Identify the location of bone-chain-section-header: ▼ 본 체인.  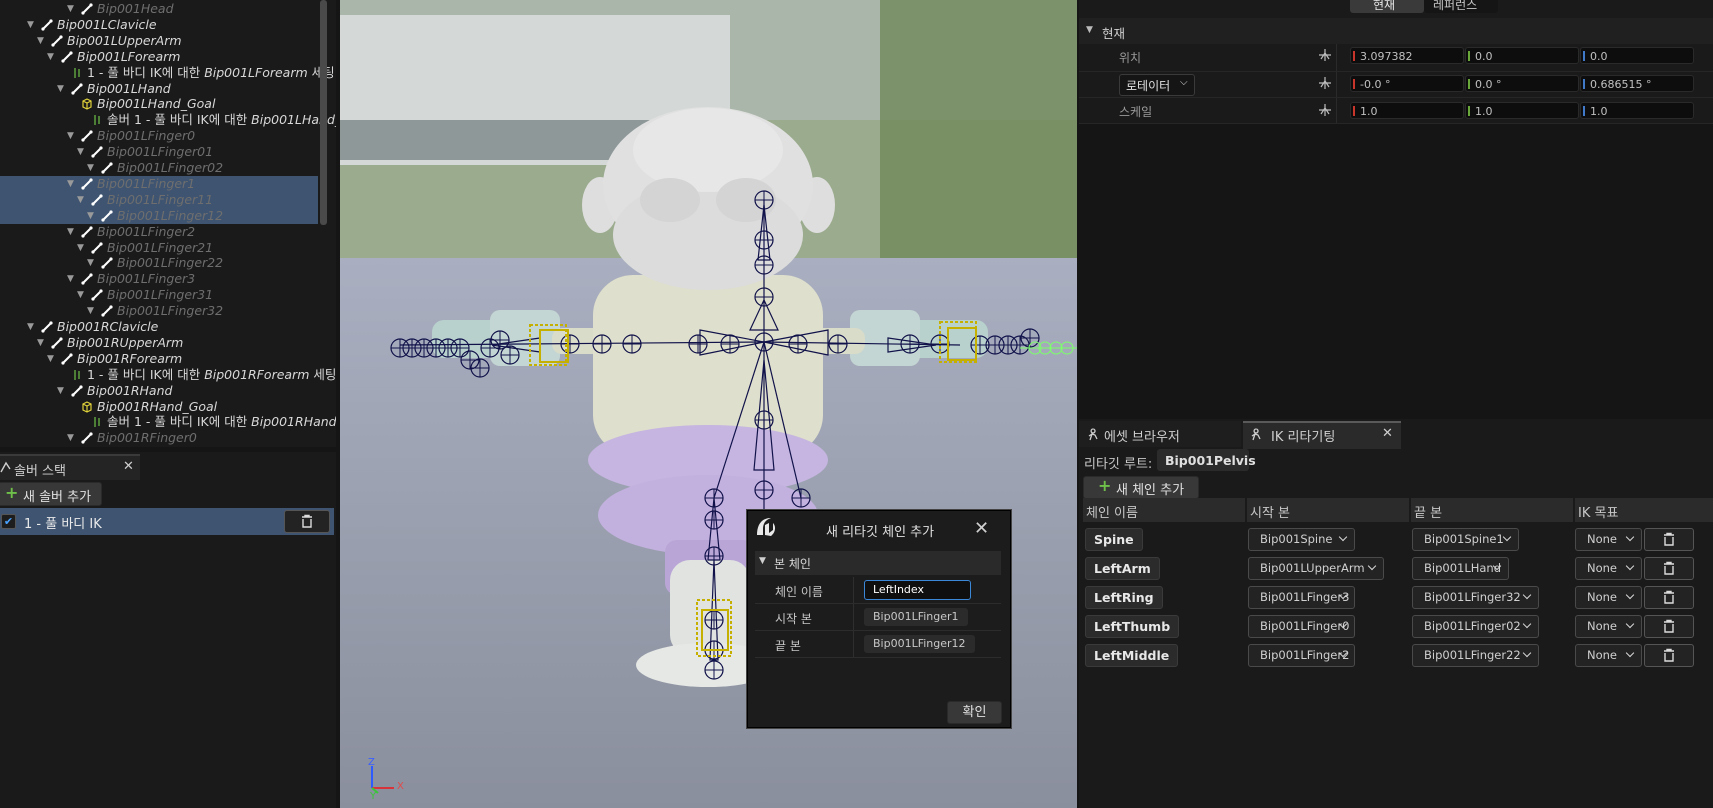
(878, 563).